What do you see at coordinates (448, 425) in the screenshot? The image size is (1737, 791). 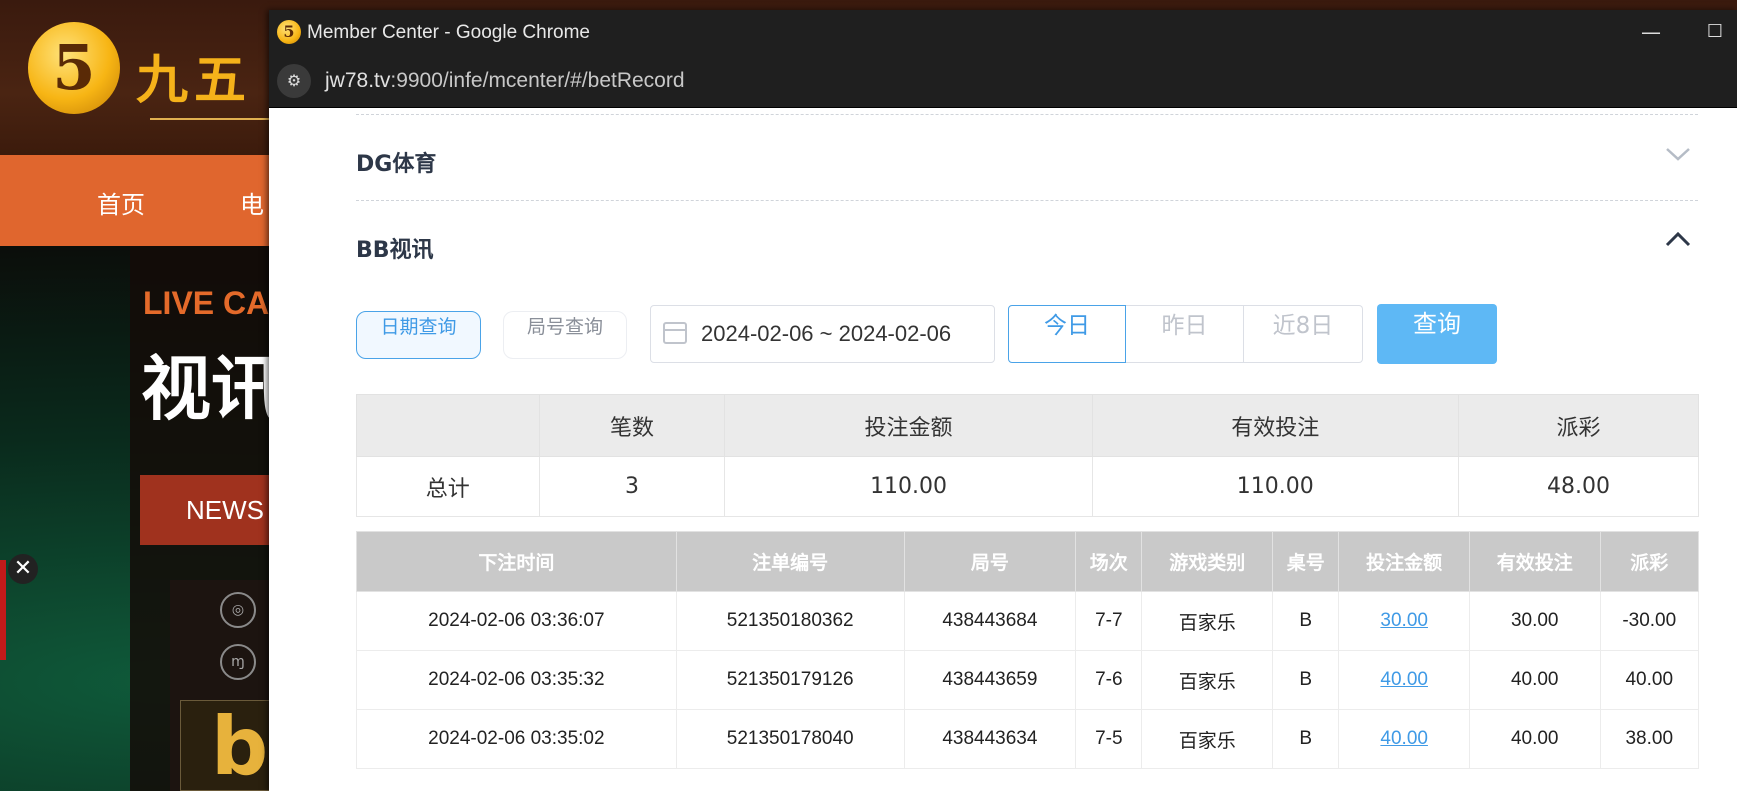 I see `summary-header-blank` at bounding box center [448, 425].